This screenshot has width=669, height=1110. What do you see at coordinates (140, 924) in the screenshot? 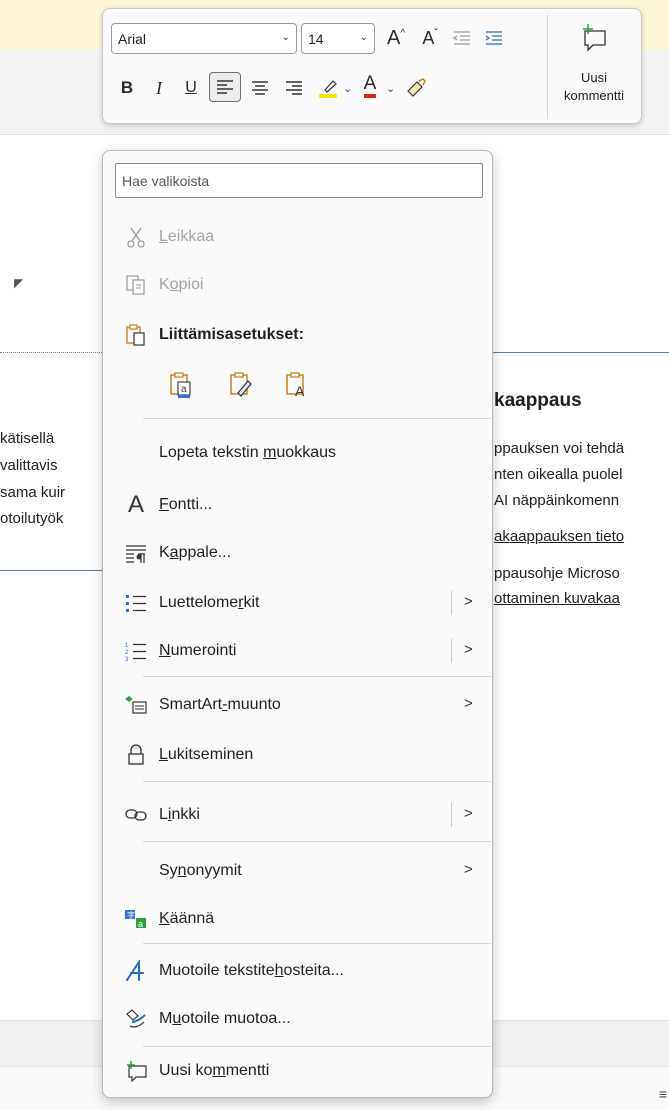
I see `svg-text: a` at bounding box center [140, 924].